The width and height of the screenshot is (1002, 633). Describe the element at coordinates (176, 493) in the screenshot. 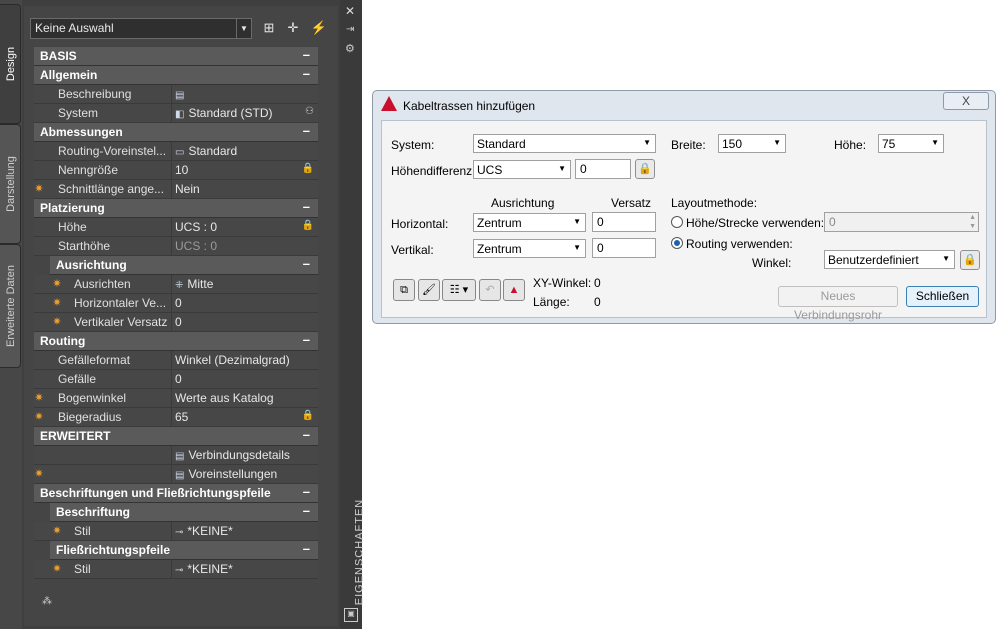

I see `category-header: Beschriftungen und Fließrichtungspfeile –` at that location.